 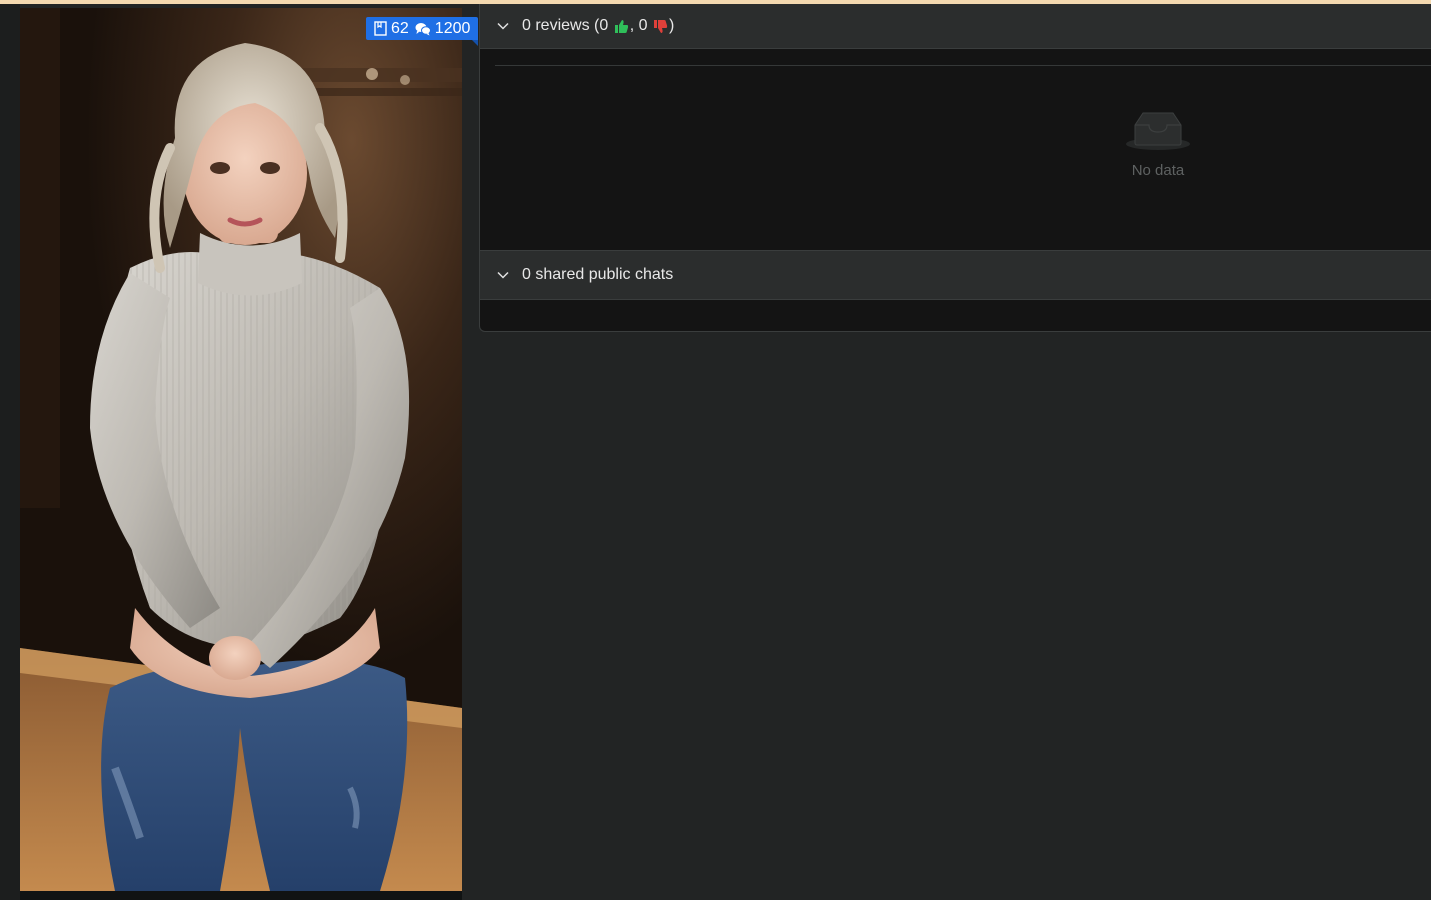 I want to click on chat-bubbles-icon, so click(x=423, y=29).